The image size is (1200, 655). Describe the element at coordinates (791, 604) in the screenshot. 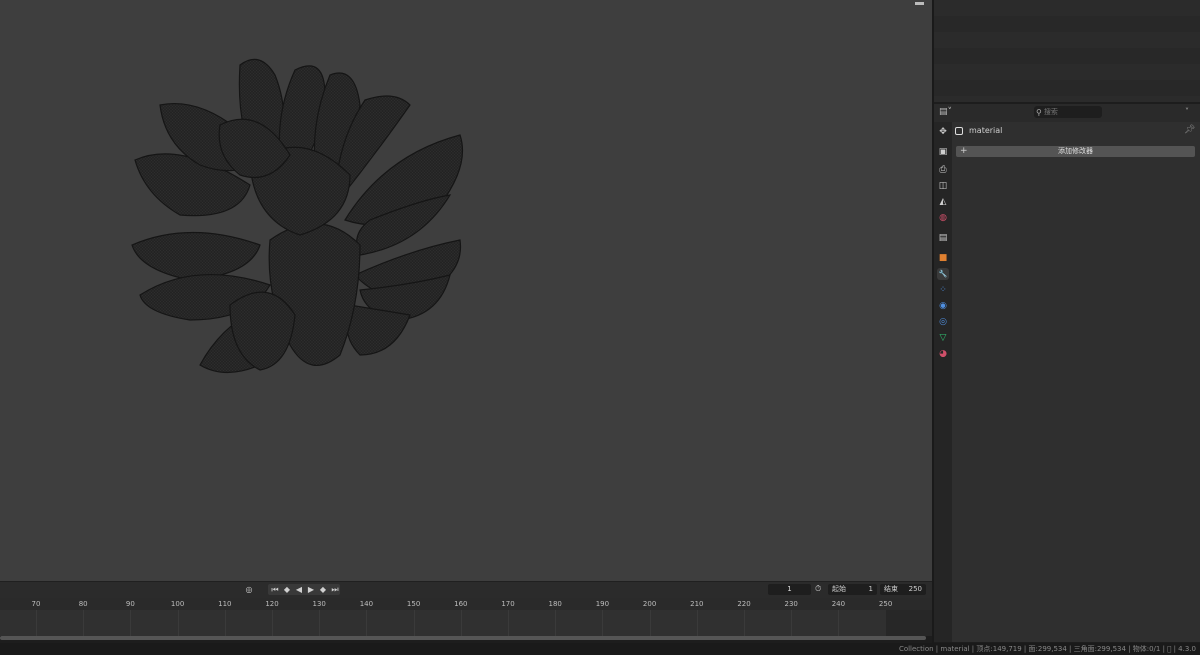

I see `tick-label: 230` at that location.